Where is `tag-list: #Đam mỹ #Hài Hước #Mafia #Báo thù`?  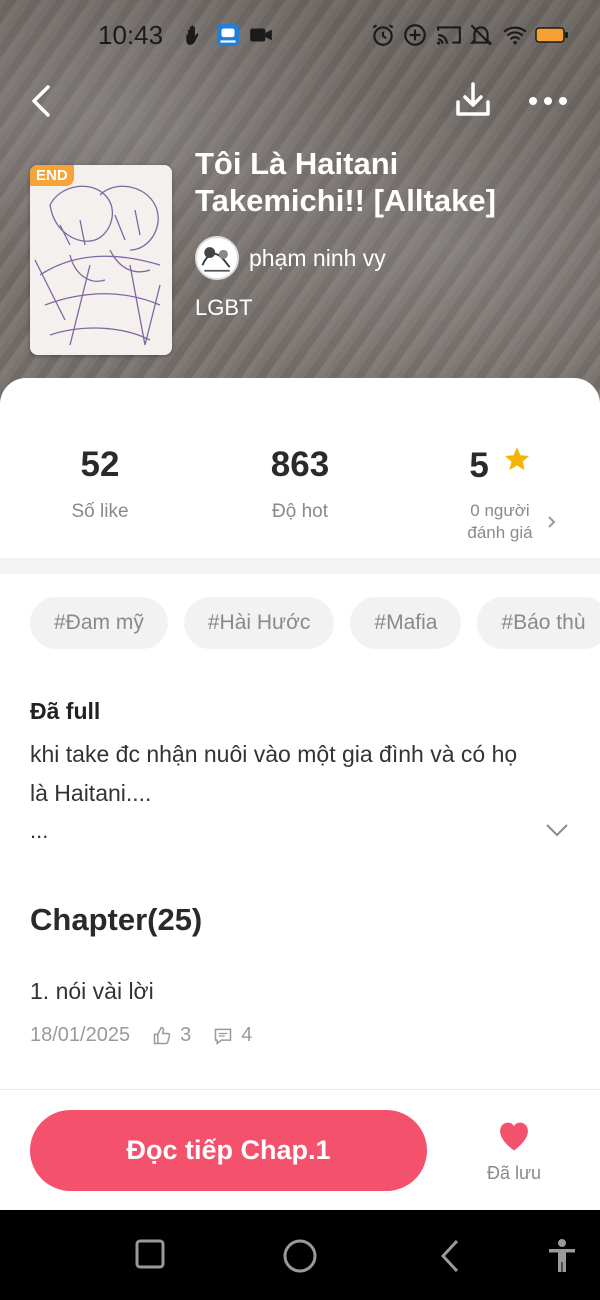 tag-list: #Đam mỹ #Hài Hước #Mafia #Báo thù is located at coordinates (315, 623).